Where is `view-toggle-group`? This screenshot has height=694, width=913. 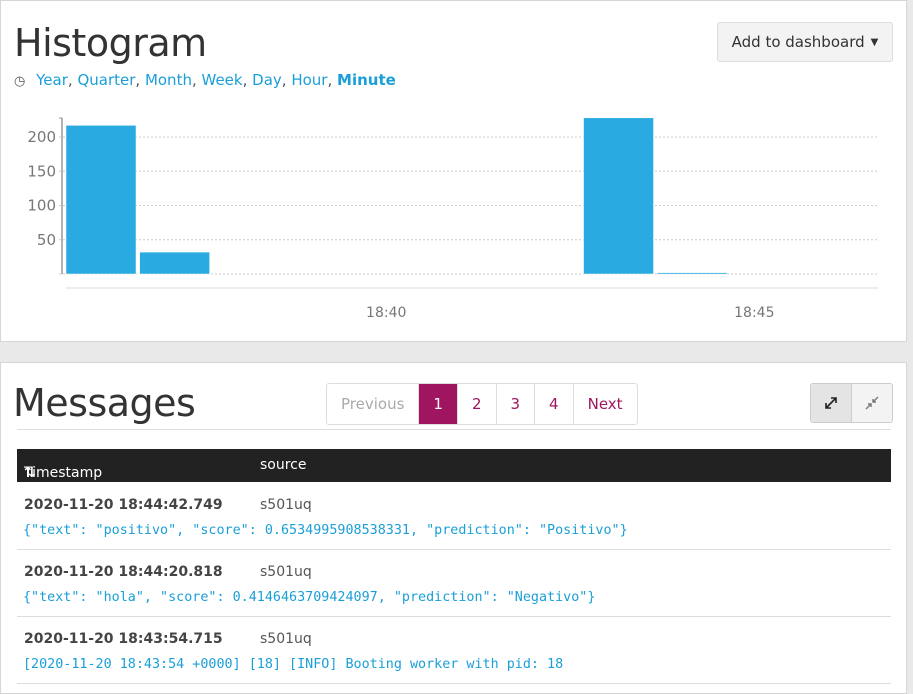 view-toggle-group is located at coordinates (851, 403).